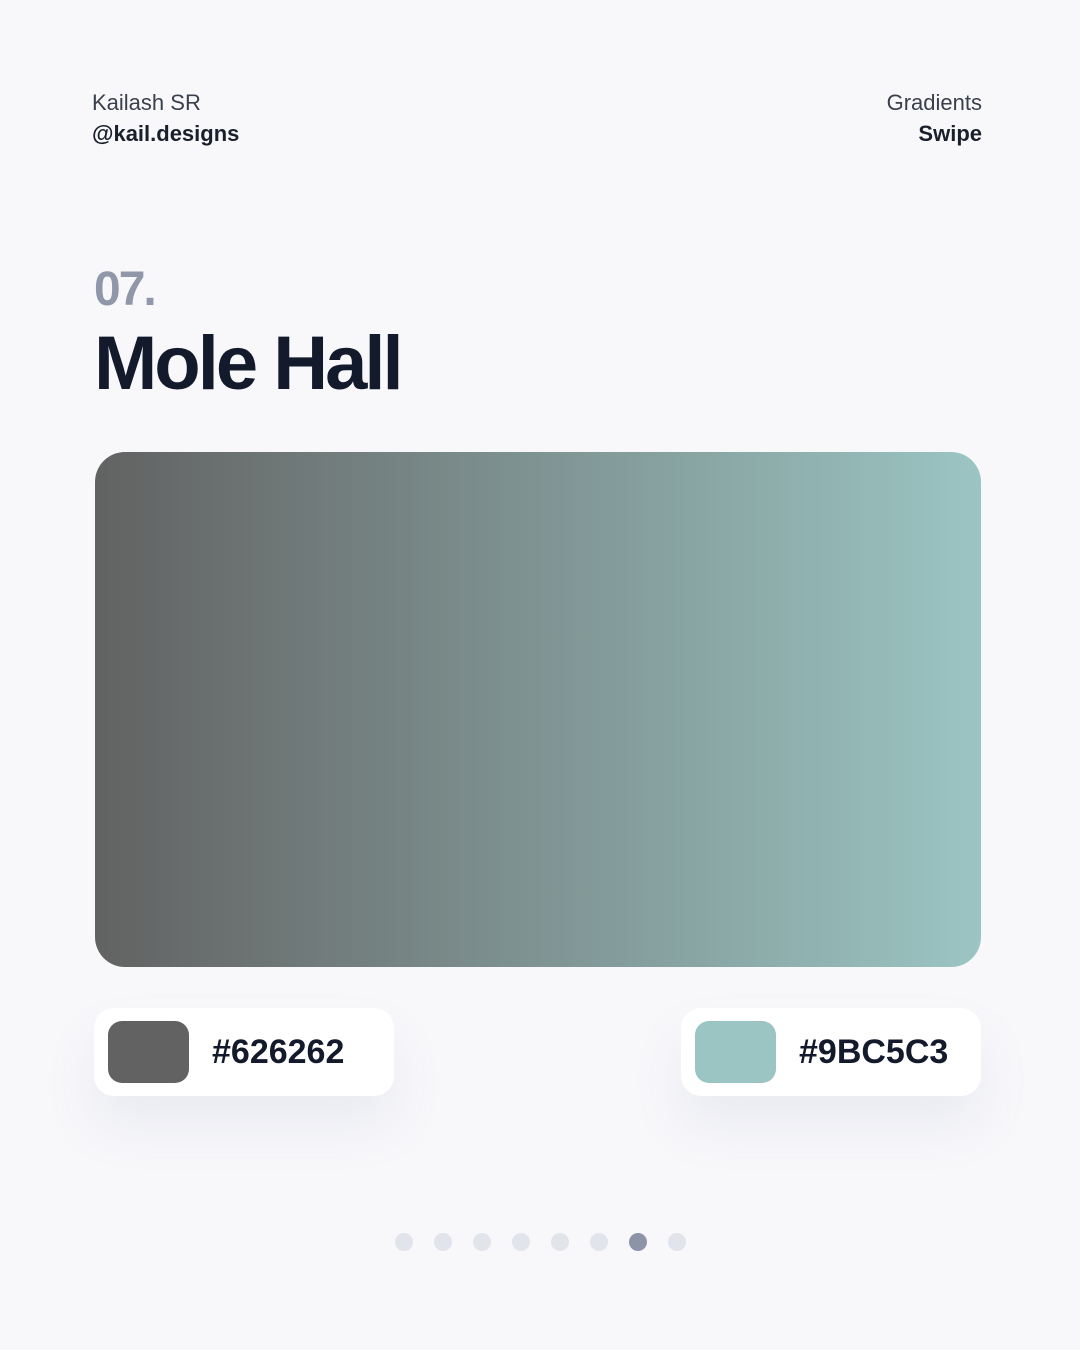 The width and height of the screenshot is (1080, 1350). I want to click on gradient-number: 07., so click(125, 289).